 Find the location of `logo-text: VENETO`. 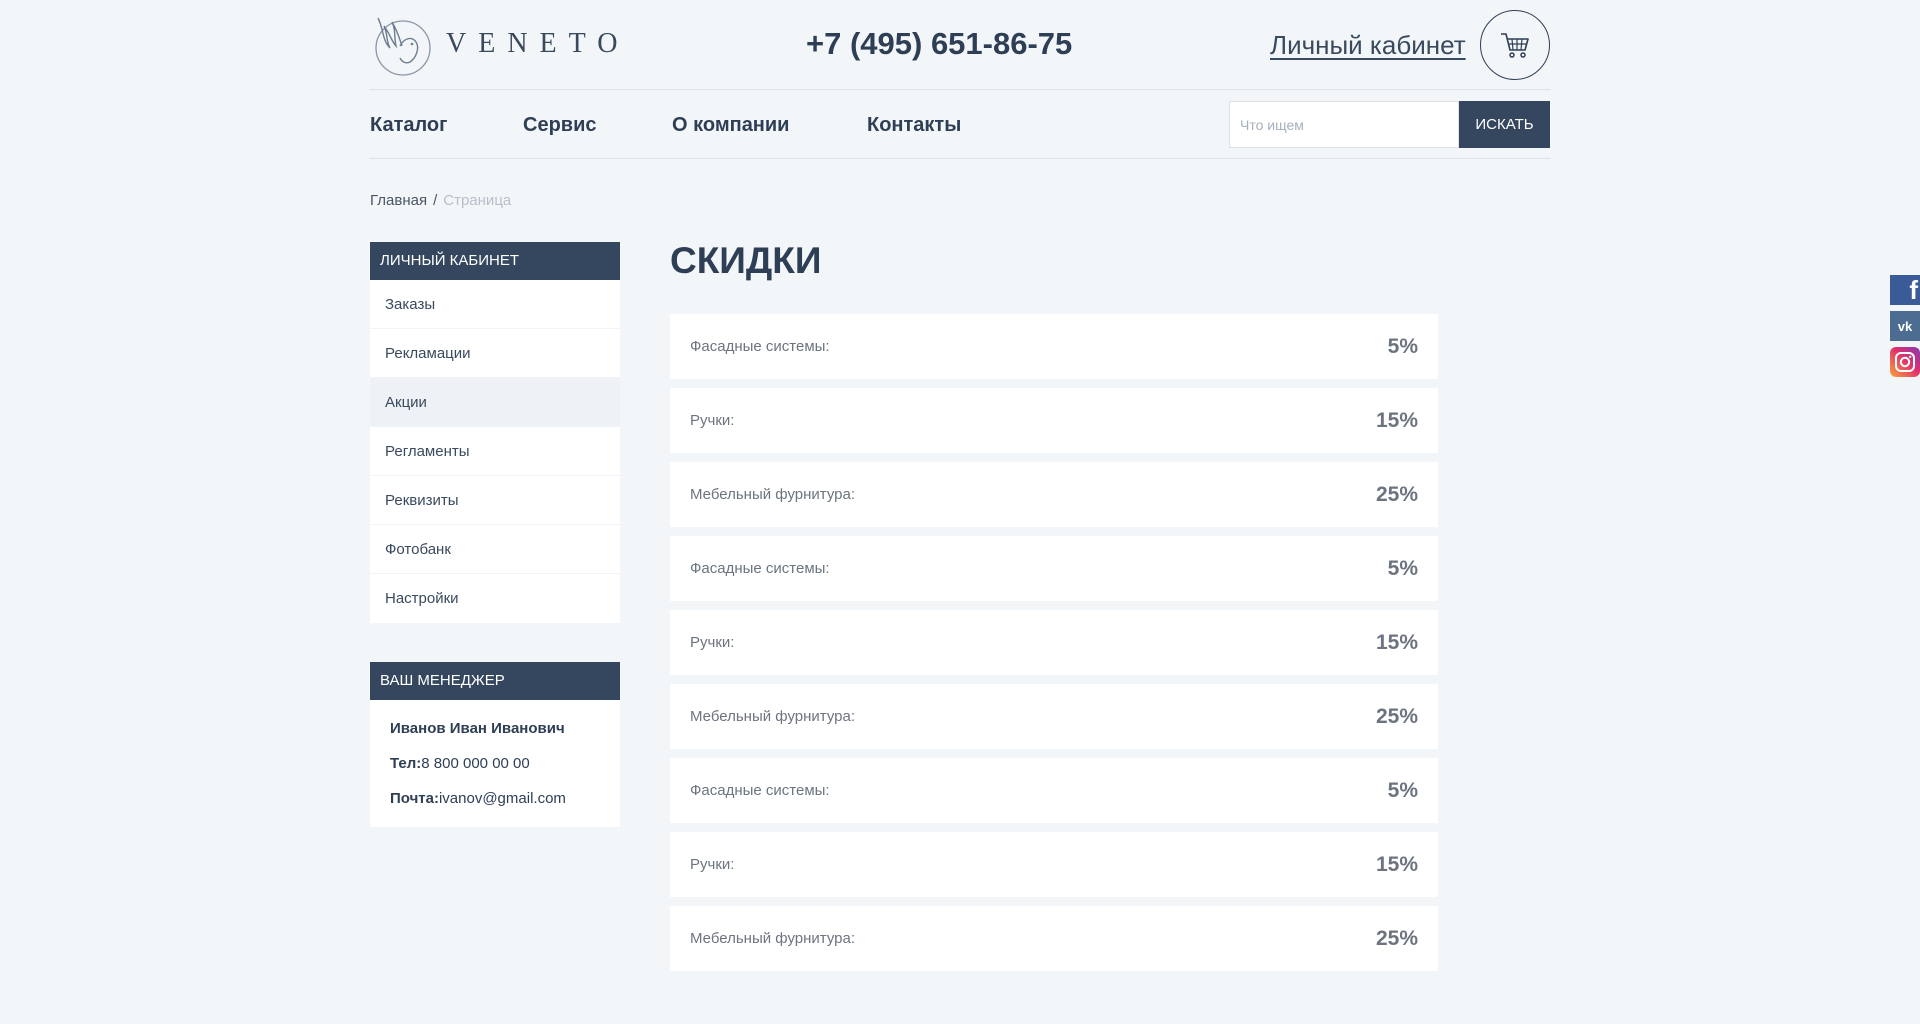

logo-text: VENETO is located at coordinates (538, 43).